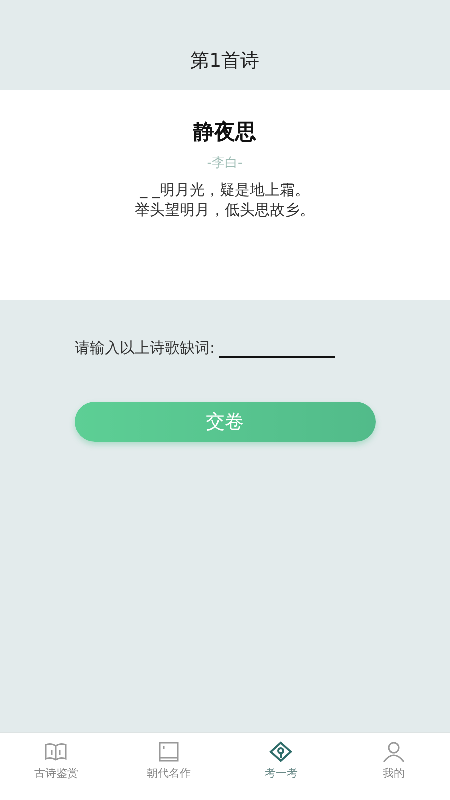 Image resolution: width=450 pixels, height=800 pixels. Describe the element at coordinates (225, 132) in the screenshot. I see `poem-title: 静夜思` at that location.